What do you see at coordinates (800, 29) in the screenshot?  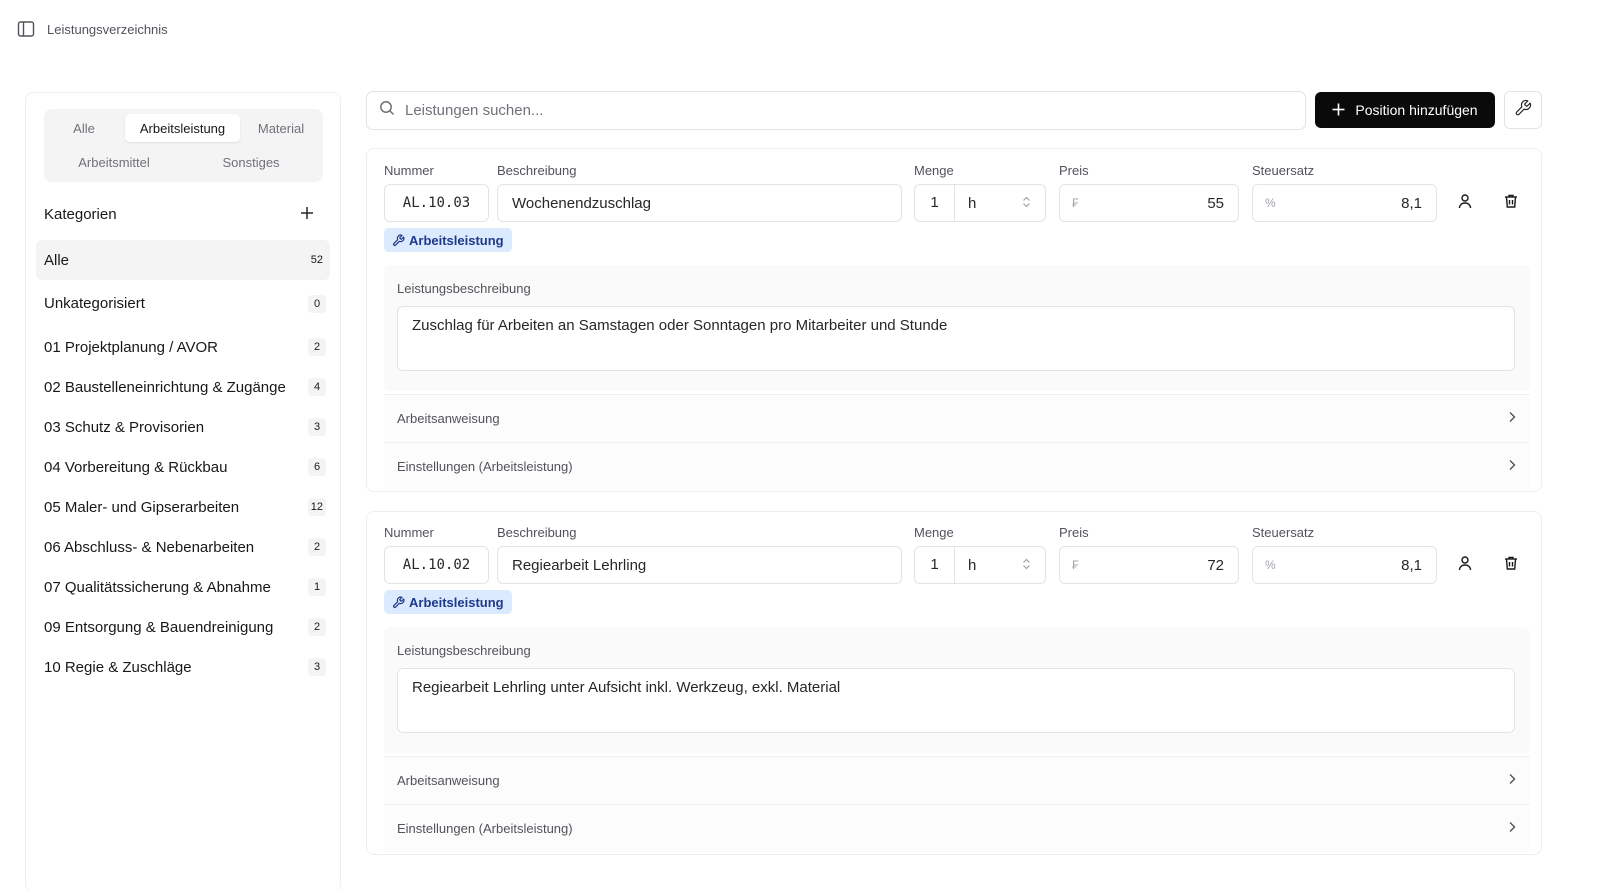 I see `top-bar: Leistungsverzeichnis` at bounding box center [800, 29].